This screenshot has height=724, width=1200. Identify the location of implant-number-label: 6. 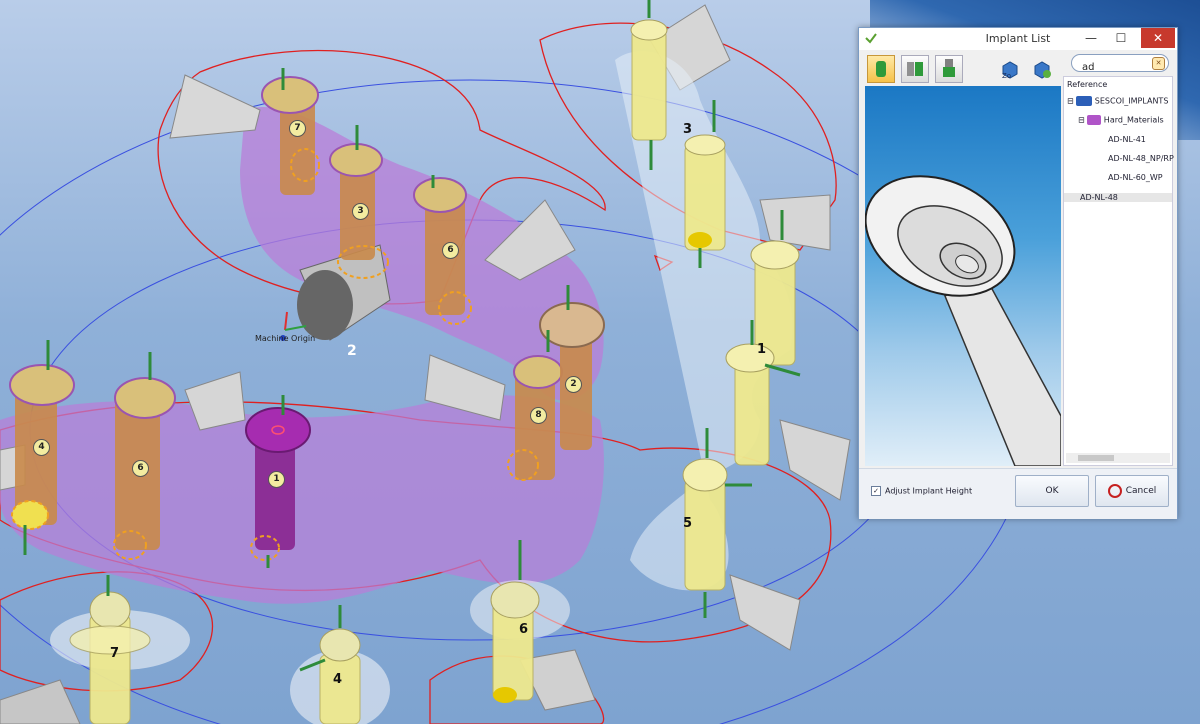
(524, 629).